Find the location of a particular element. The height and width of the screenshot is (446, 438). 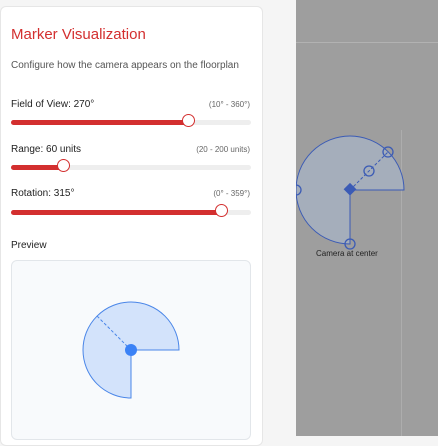

range-slider-thumb is located at coordinates (64, 165).